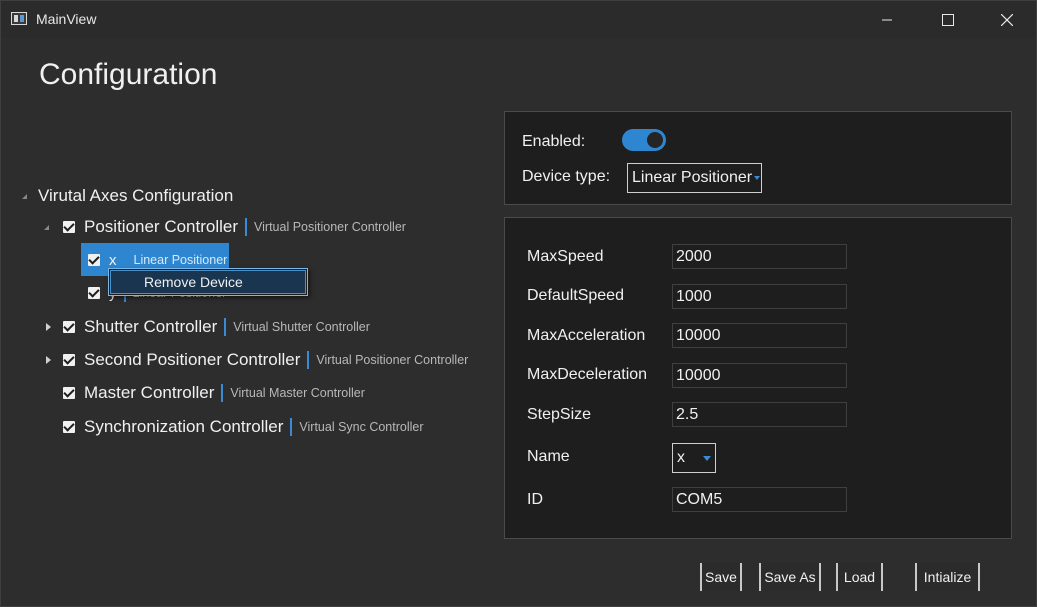 The image size is (1037, 607). Describe the element at coordinates (721, 577) in the screenshot. I see `save-button: Save` at that location.